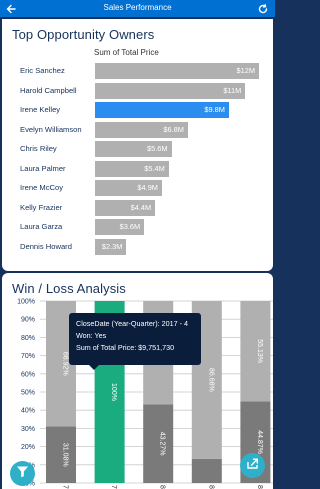  Describe the element at coordinates (65, 487) in the screenshot. I see `x-category-label: 7 - 3` at that location.